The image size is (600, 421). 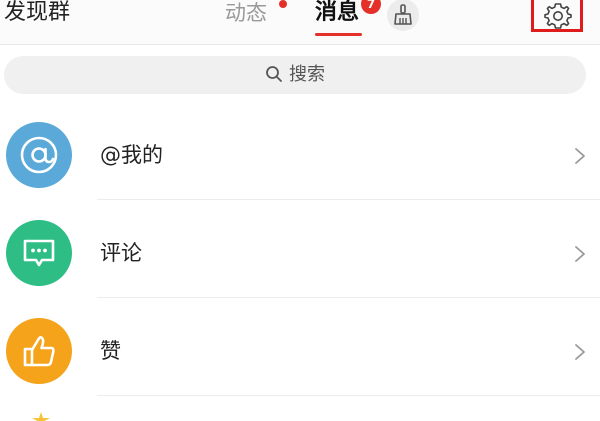 What do you see at coordinates (274, 74) in the screenshot?
I see `search-icon` at bounding box center [274, 74].